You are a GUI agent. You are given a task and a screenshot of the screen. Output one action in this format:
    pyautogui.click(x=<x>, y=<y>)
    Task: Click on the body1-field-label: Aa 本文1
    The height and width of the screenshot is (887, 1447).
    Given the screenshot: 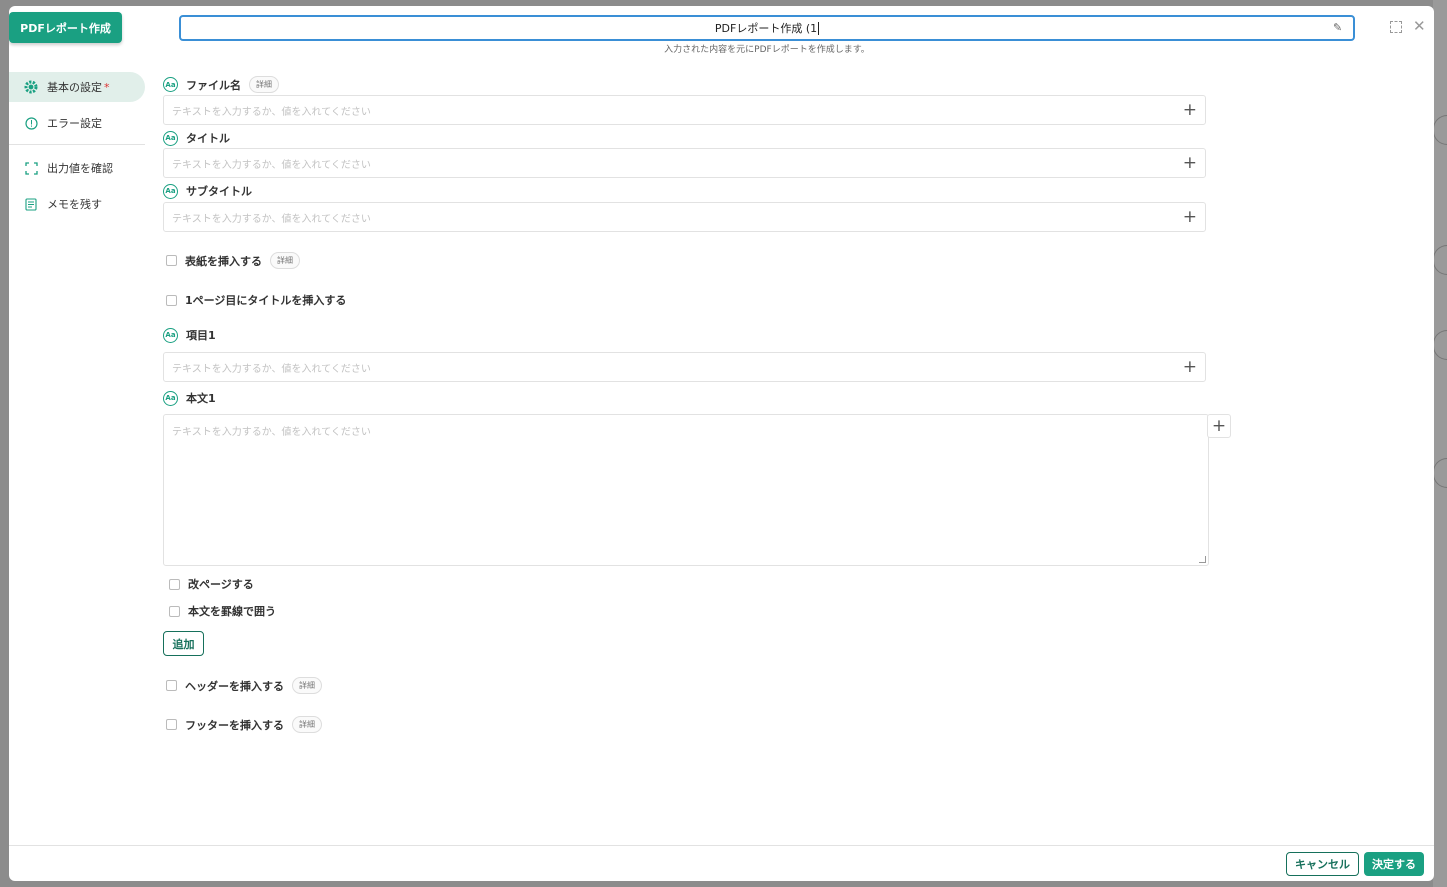 What is the action you would take?
    pyautogui.click(x=189, y=398)
    